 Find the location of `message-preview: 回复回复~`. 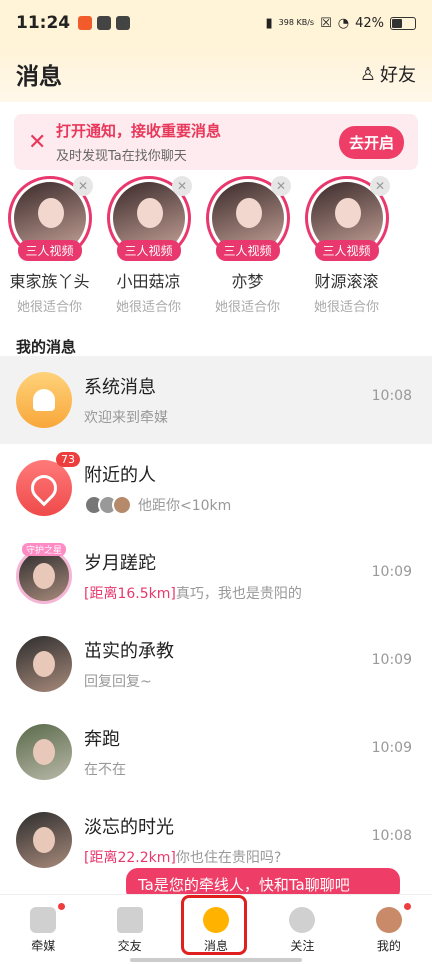

message-preview: 回复回复~ is located at coordinates (118, 682).